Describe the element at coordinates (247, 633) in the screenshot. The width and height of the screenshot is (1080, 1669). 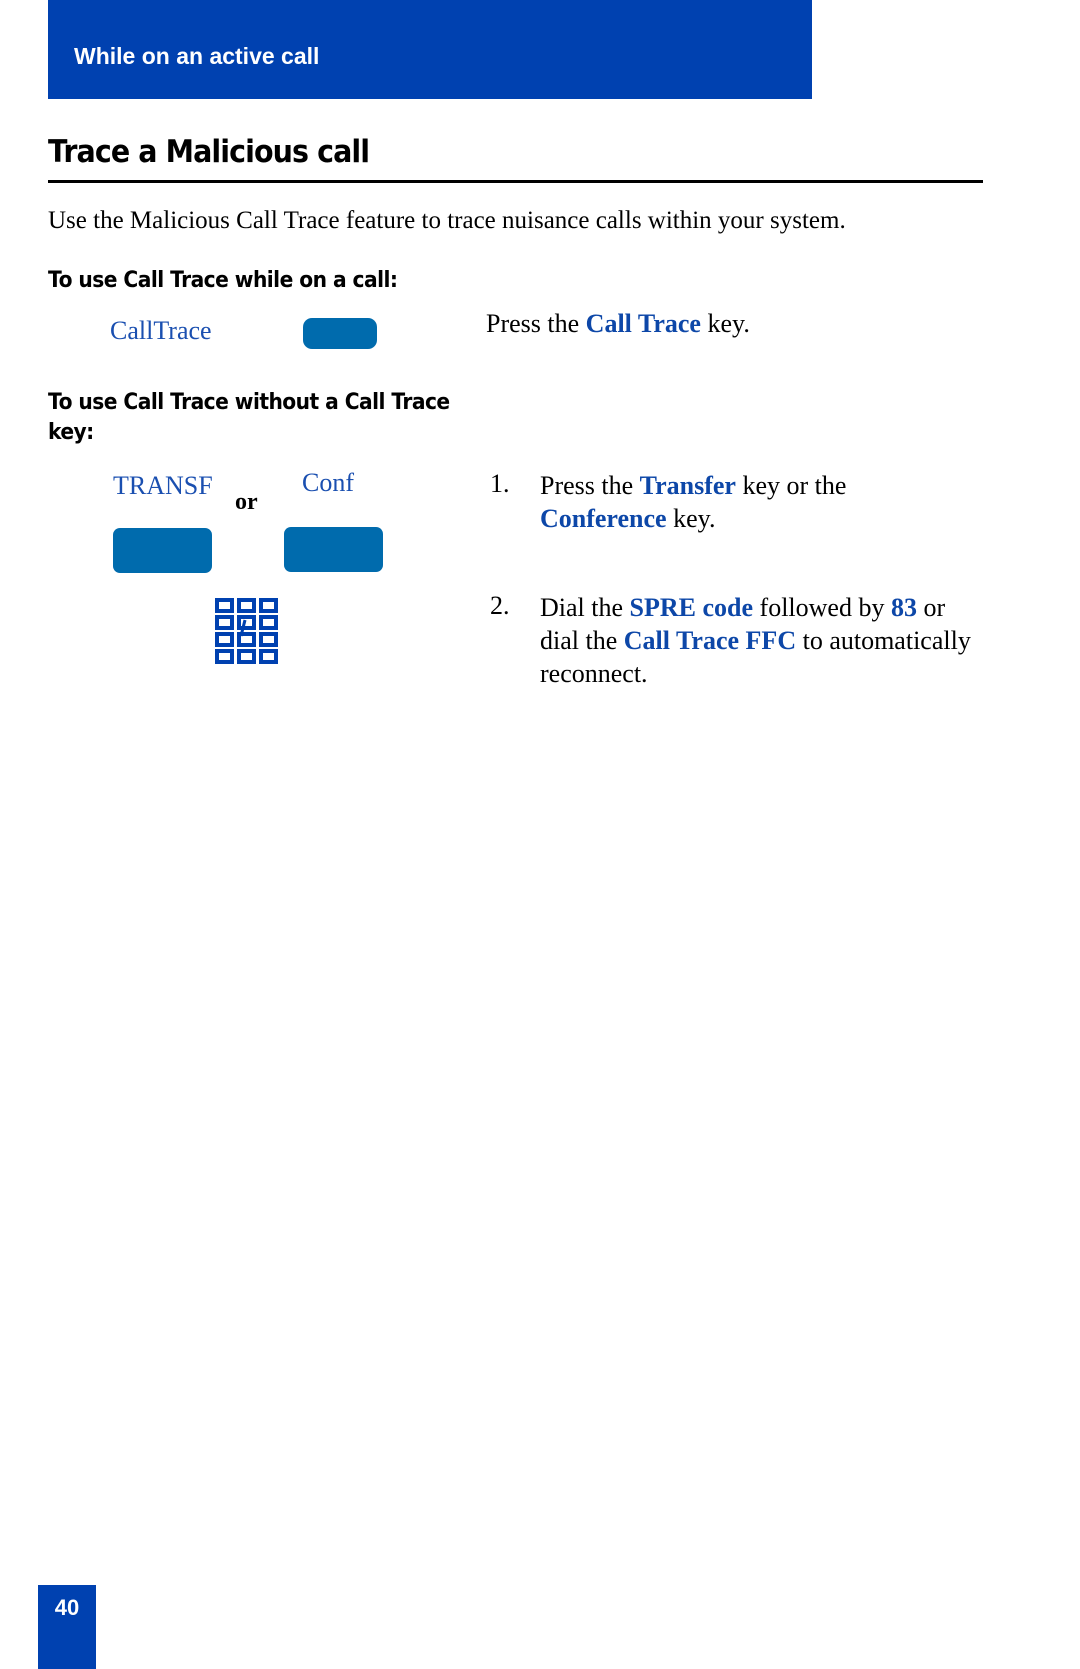
I see `dialpad-icon` at that location.